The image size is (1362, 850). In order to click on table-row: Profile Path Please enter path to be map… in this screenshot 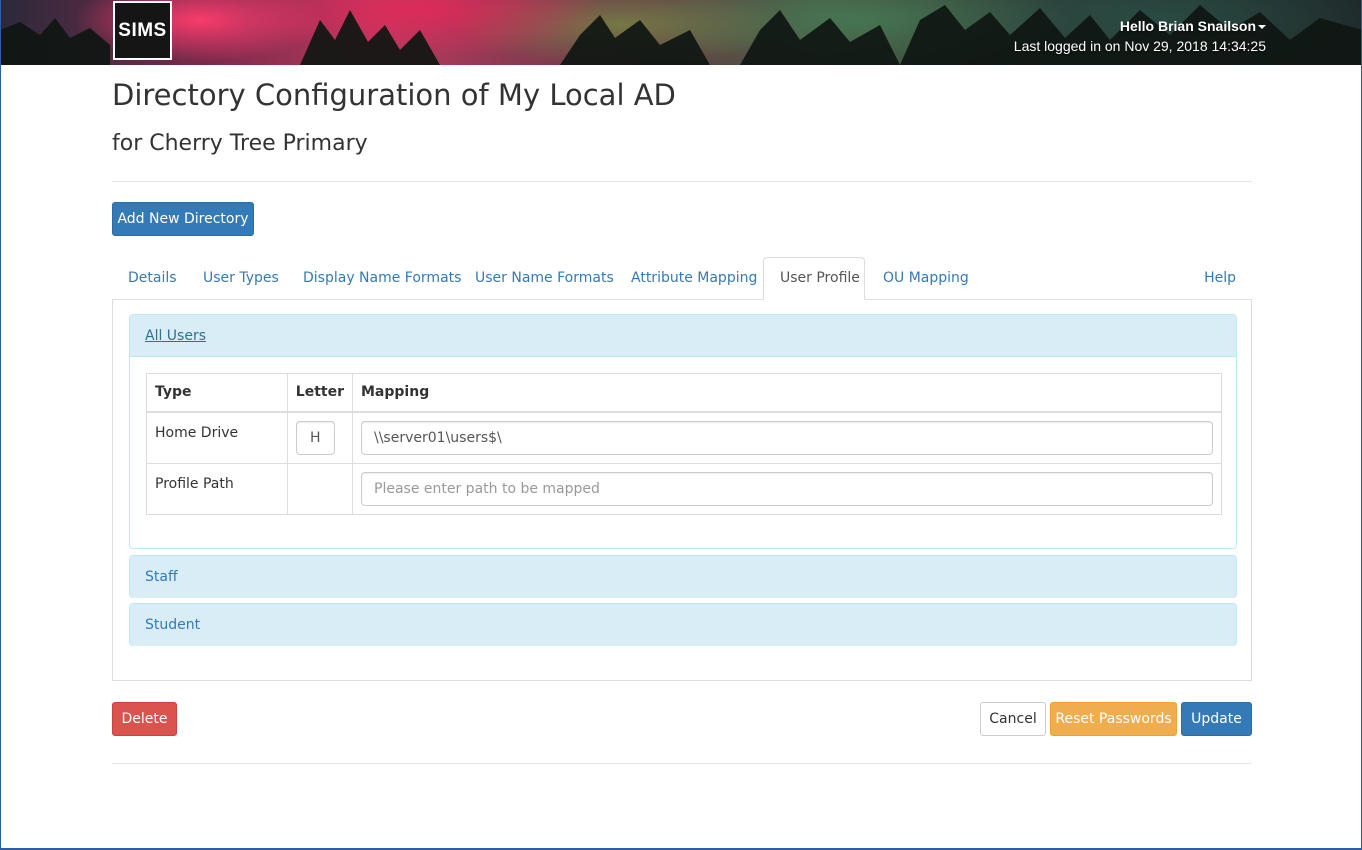, I will do `click(684, 488)`.